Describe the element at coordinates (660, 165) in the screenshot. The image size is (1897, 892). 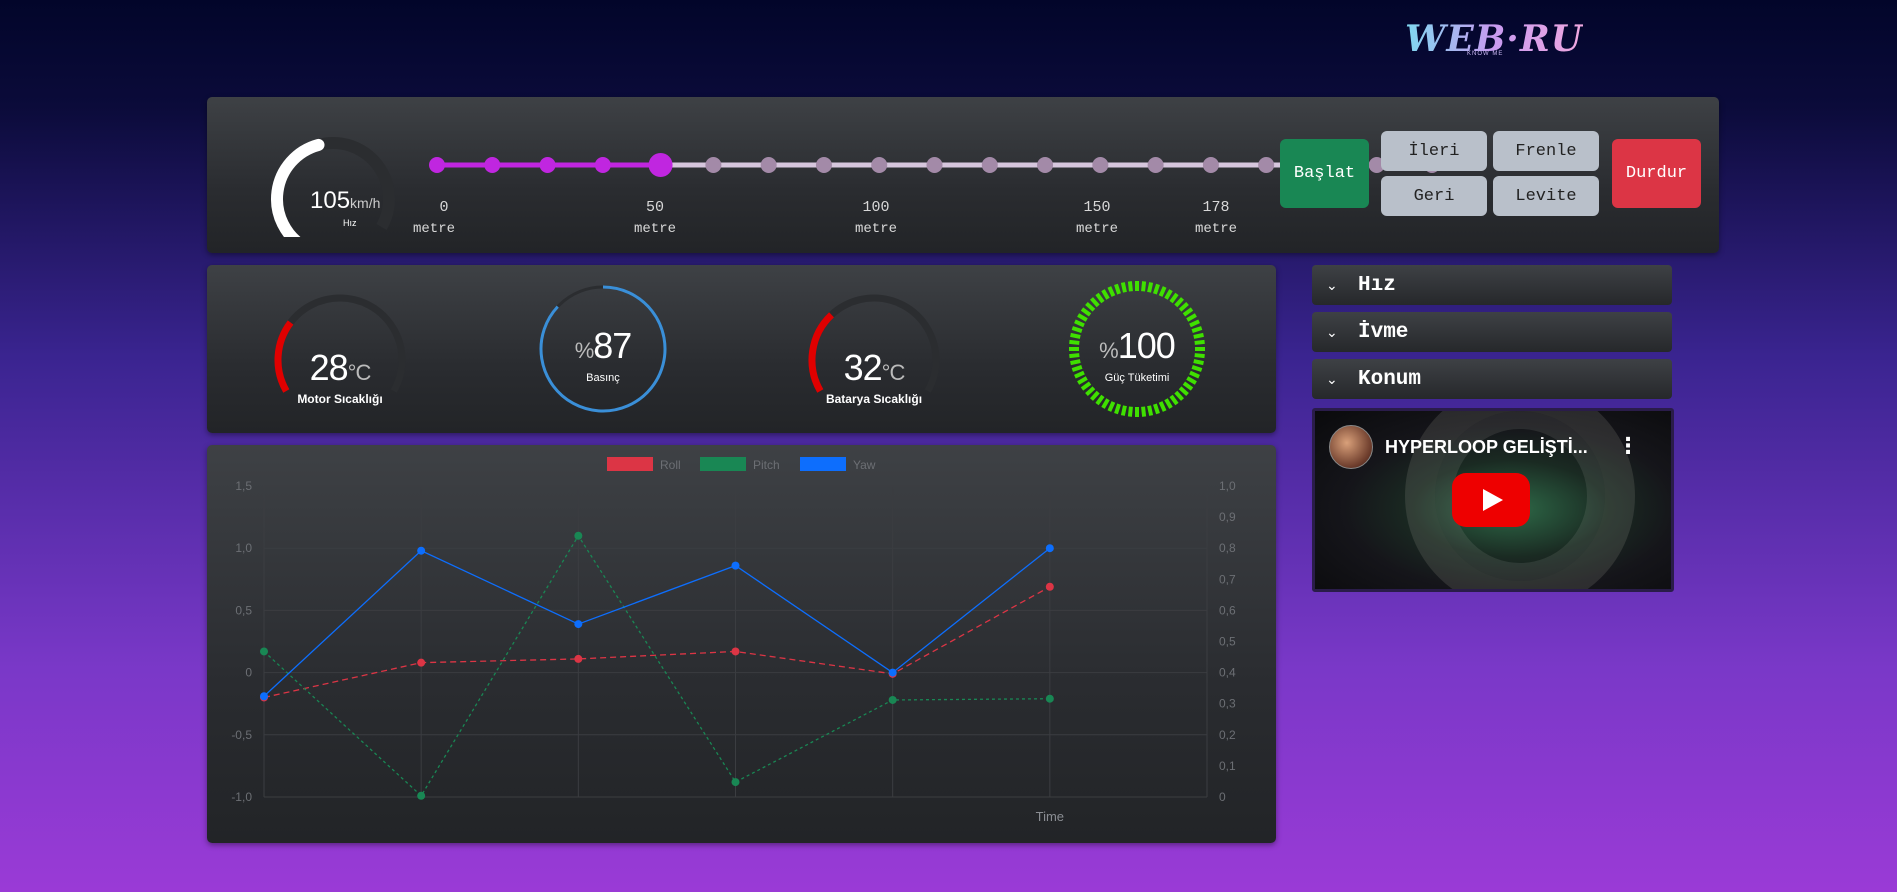
I see `track-position-marker` at that location.